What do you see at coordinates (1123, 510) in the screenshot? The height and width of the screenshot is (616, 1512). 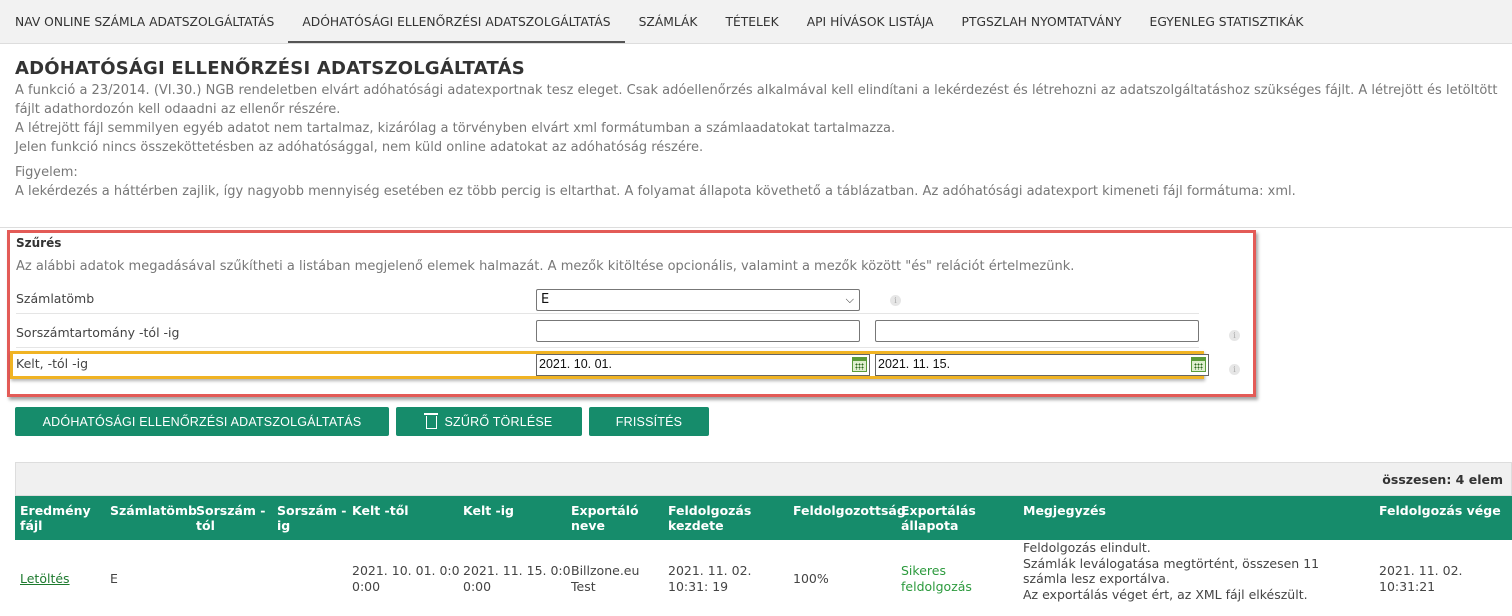 I see `column-header: Megjegyzés` at bounding box center [1123, 510].